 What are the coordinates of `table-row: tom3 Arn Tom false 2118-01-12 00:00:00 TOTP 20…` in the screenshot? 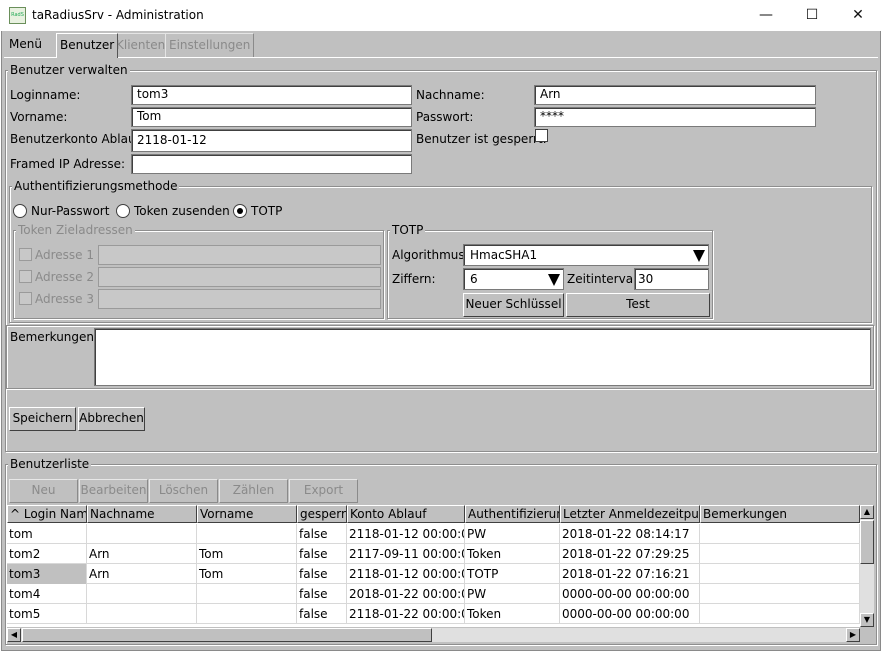 It's located at (433, 574).